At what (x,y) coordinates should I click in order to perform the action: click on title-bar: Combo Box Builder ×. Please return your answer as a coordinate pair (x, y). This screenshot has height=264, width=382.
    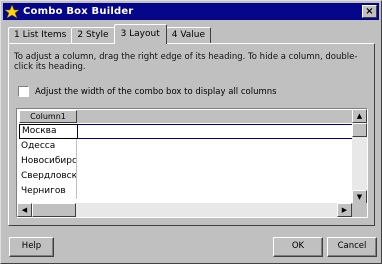
    Looking at the image, I should click on (191, 11).